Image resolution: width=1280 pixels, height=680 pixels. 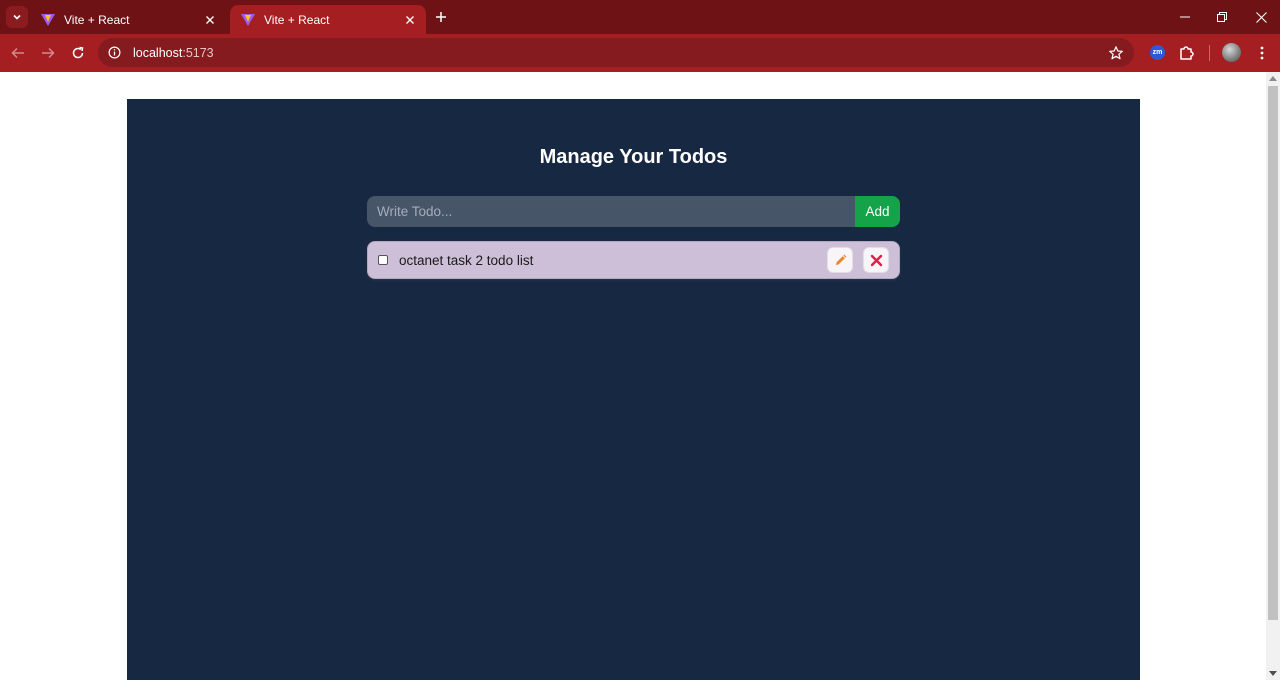 I want to click on page-scrollbar, so click(x=1273, y=376).